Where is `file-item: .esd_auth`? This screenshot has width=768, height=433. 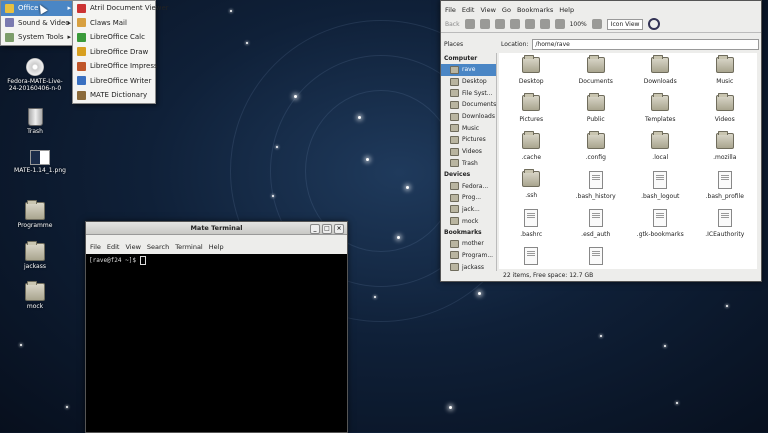
file-item: .esd_auth is located at coordinates (596, 228).